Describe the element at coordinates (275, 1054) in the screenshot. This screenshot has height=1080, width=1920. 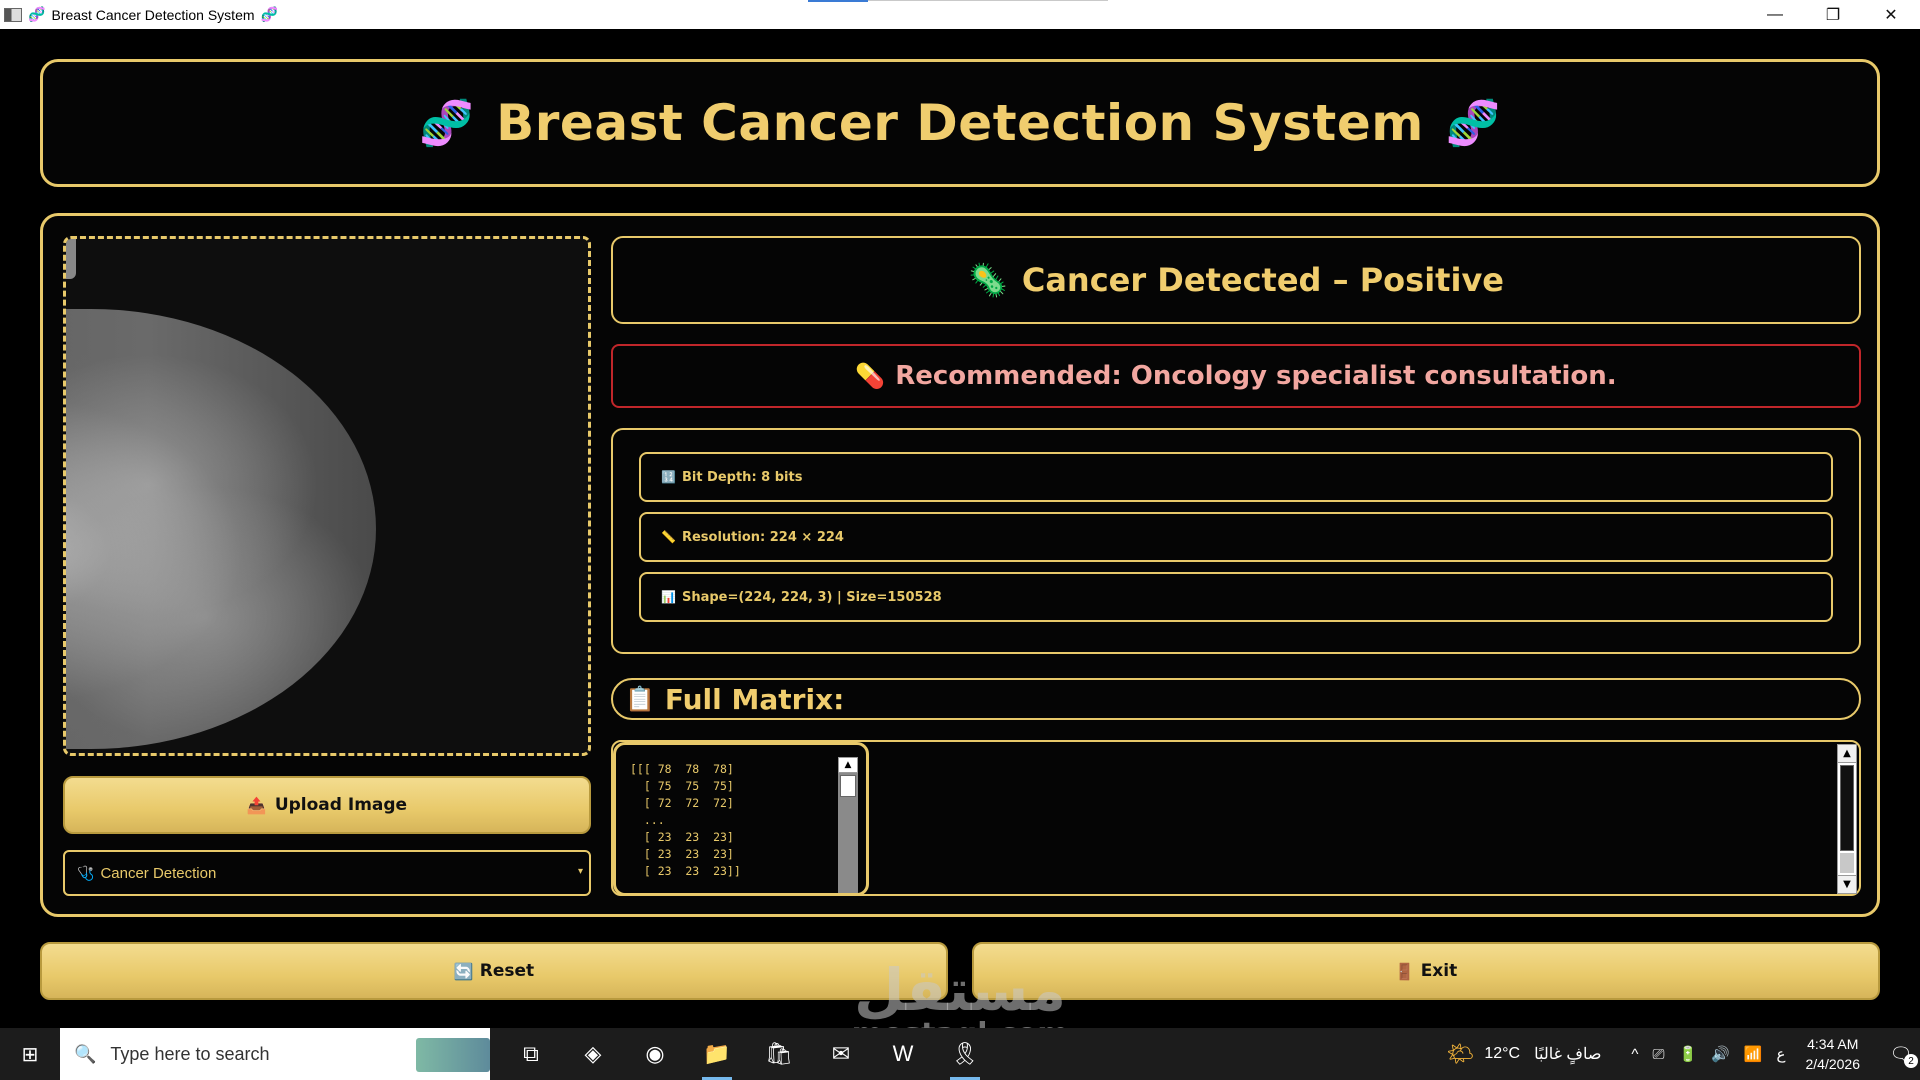
I see `taskbar-search-input: 🔍 Type here to search` at that location.